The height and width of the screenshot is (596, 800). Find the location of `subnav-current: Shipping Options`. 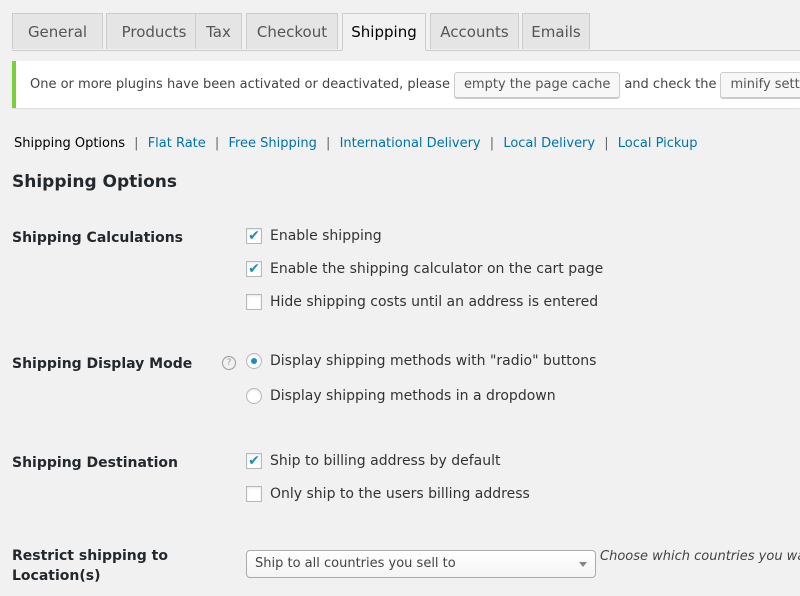

subnav-current: Shipping Options is located at coordinates (70, 143).